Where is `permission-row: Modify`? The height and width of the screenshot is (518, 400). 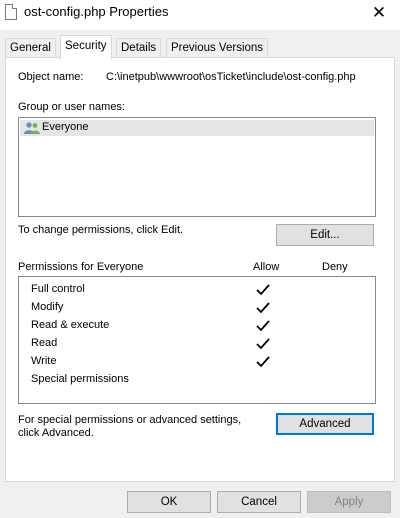
permission-row: Modify is located at coordinates (47, 307).